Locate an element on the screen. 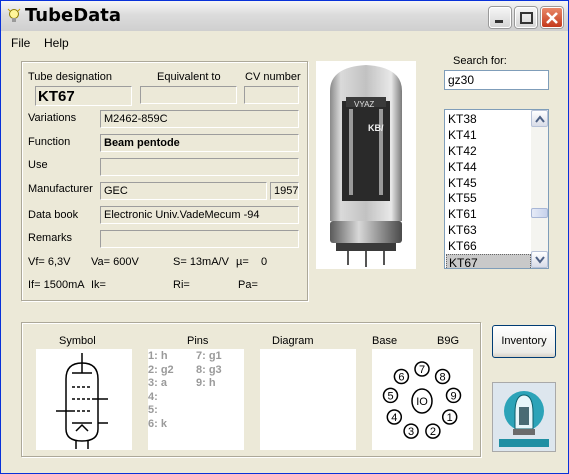 This screenshot has width=569, height=474. menu-file: File is located at coordinates (20, 43).